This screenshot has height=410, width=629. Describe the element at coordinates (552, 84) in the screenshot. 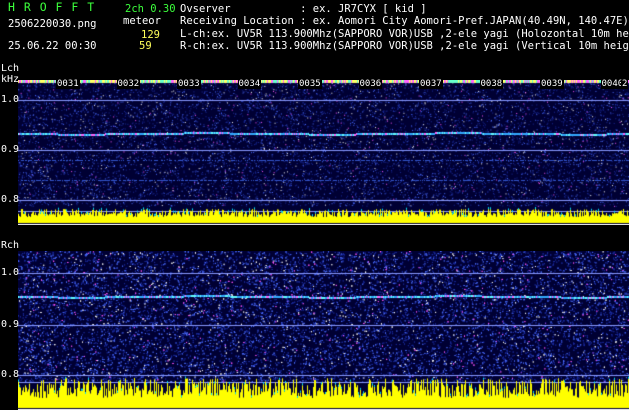

I see `time-marker-0039: 0039` at that location.